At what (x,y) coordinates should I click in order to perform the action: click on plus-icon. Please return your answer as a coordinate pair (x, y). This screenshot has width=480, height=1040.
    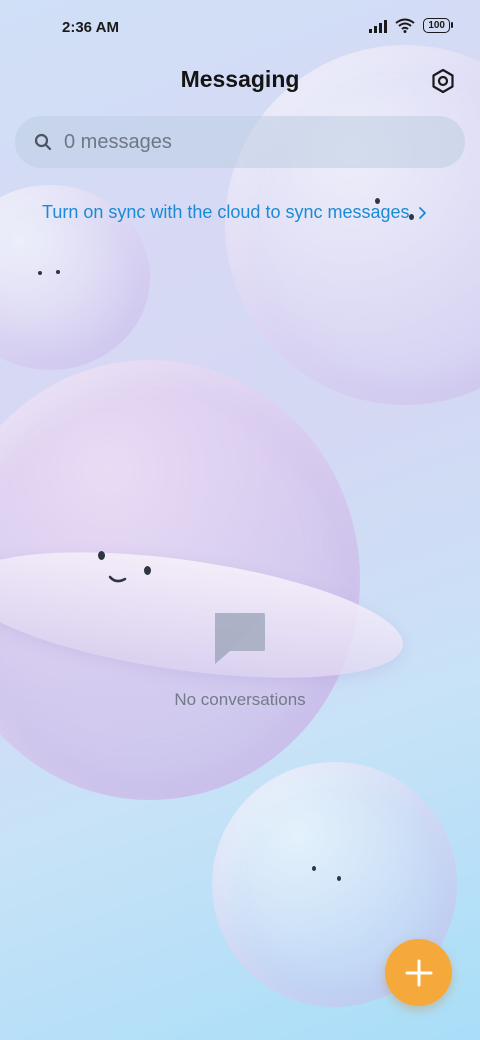
    Looking at the image, I should click on (418, 972).